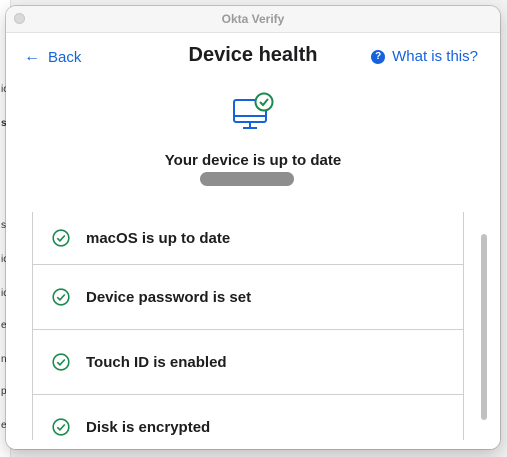  What do you see at coordinates (148, 427) in the screenshot?
I see `check-label: Disk is encrypted` at bounding box center [148, 427].